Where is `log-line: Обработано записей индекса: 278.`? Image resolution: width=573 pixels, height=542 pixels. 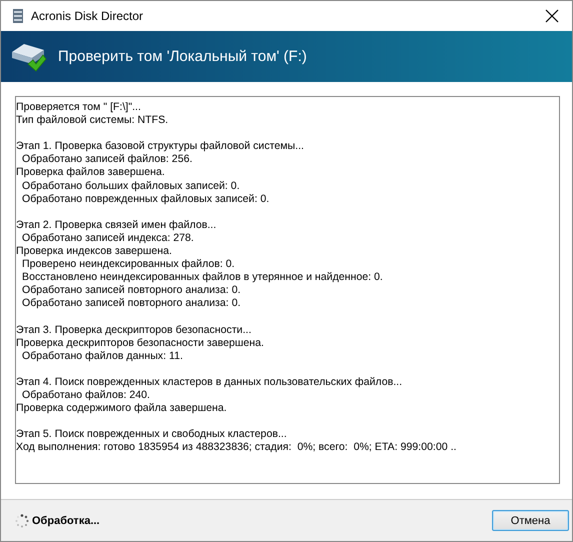 log-line: Обработано записей индекса: 278. is located at coordinates (108, 239).